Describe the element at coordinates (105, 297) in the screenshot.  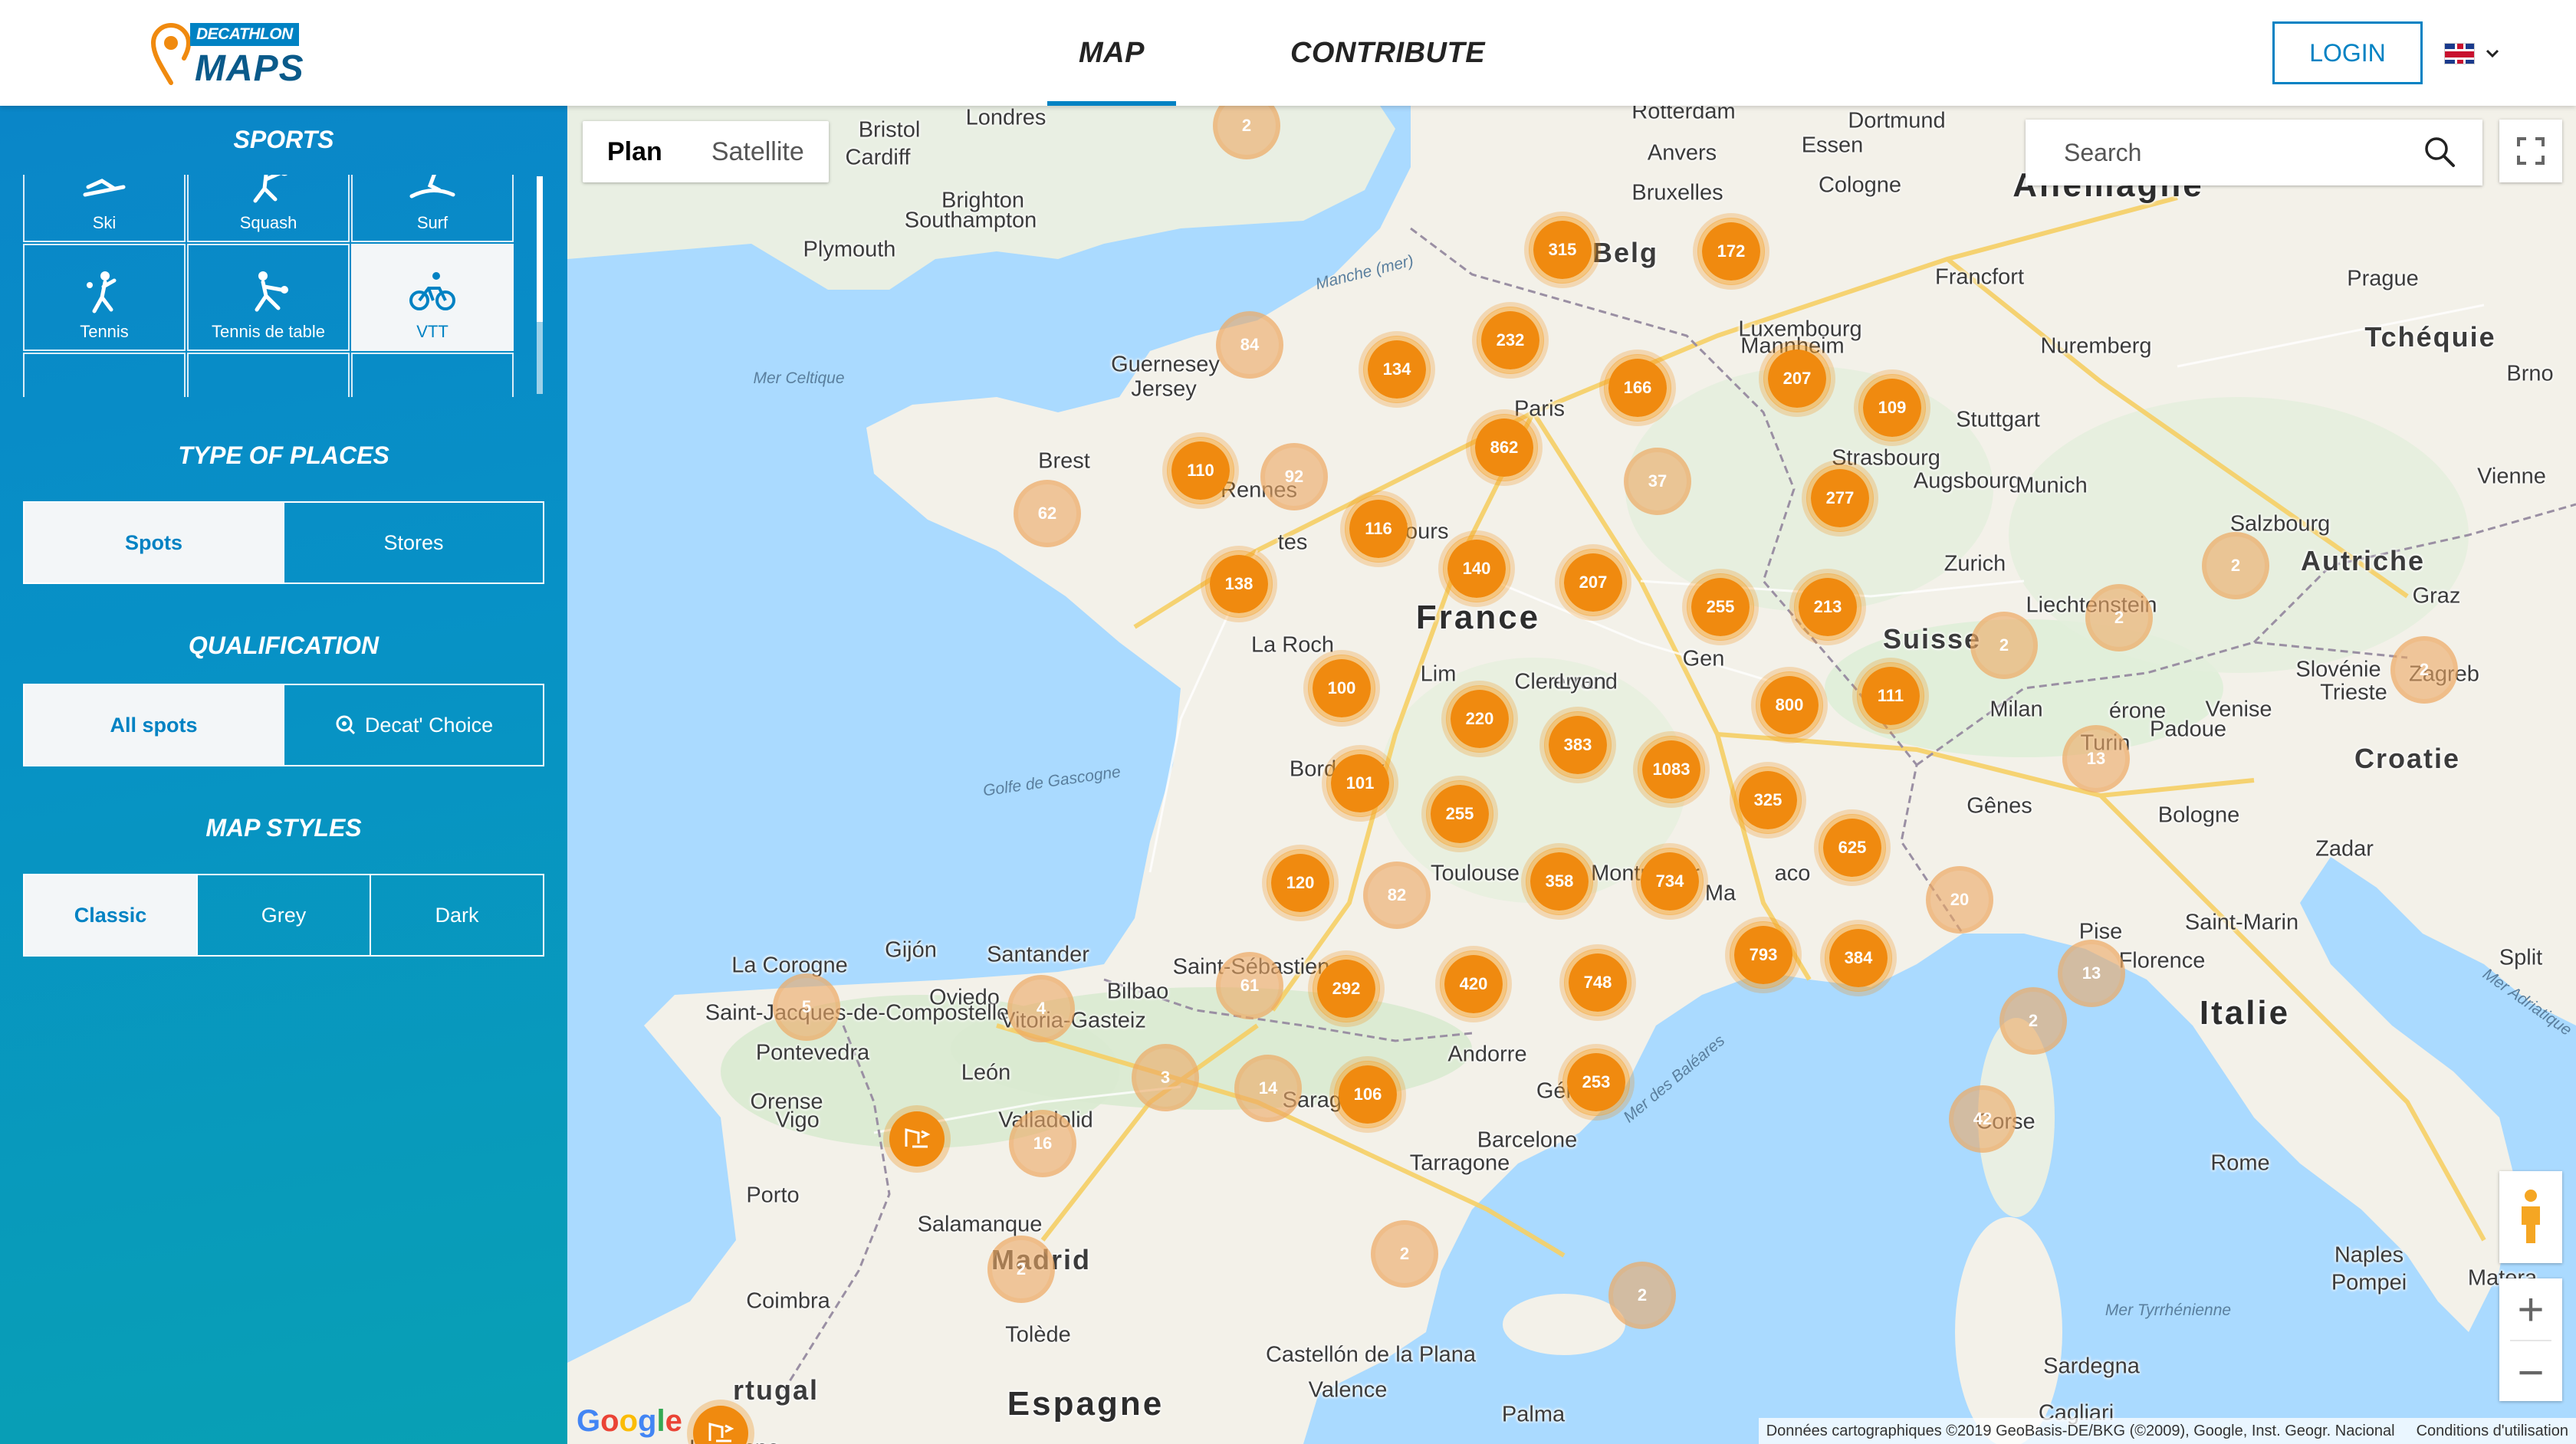
I see `sport-tile-tennis: Tennis` at that location.